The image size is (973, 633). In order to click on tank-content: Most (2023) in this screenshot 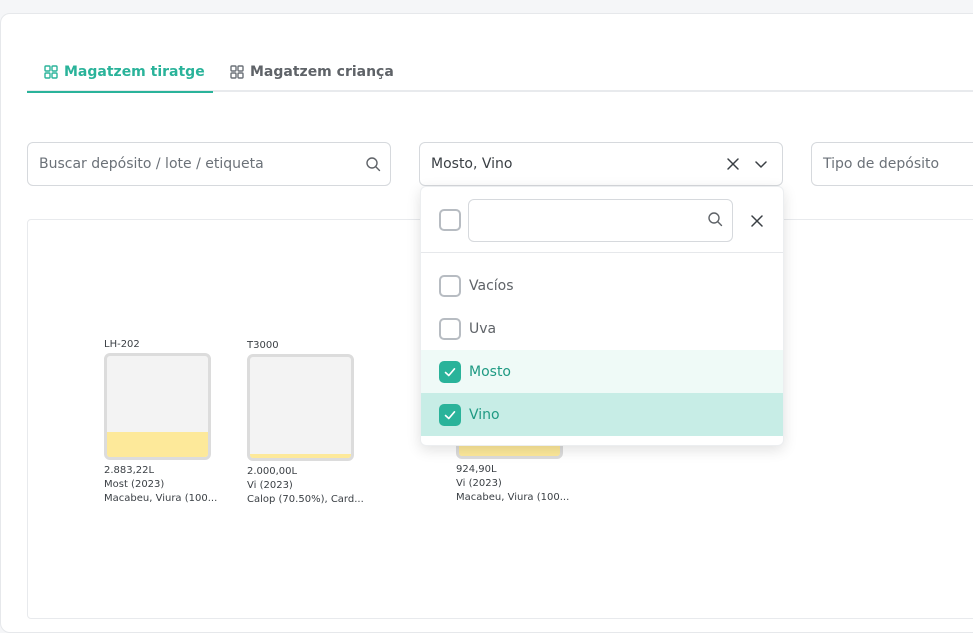, I will do `click(134, 484)`.